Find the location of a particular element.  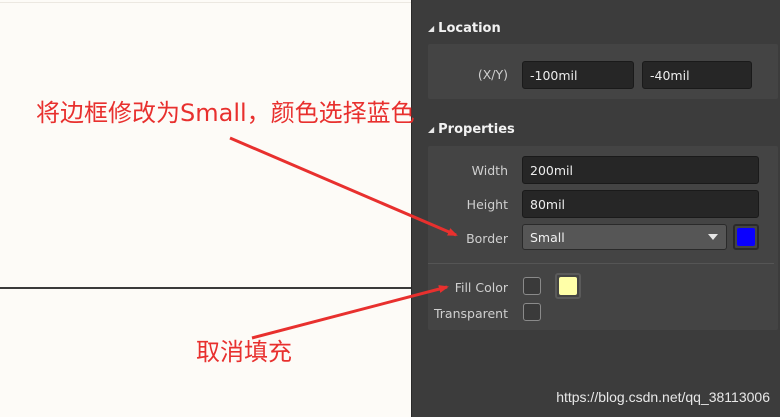

width-label: Width is located at coordinates (489, 170).